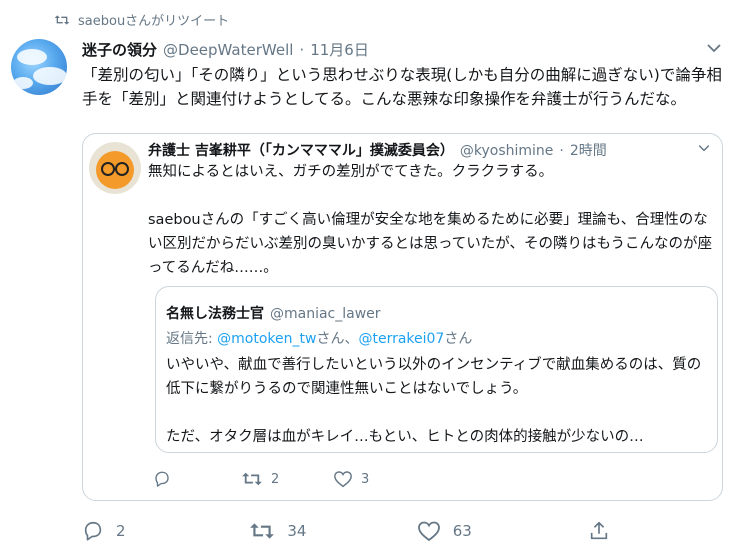 Image resolution: width=745 pixels, height=555 pixels. Describe the element at coordinates (39, 67) in the screenshot. I see `author-avatar` at that location.